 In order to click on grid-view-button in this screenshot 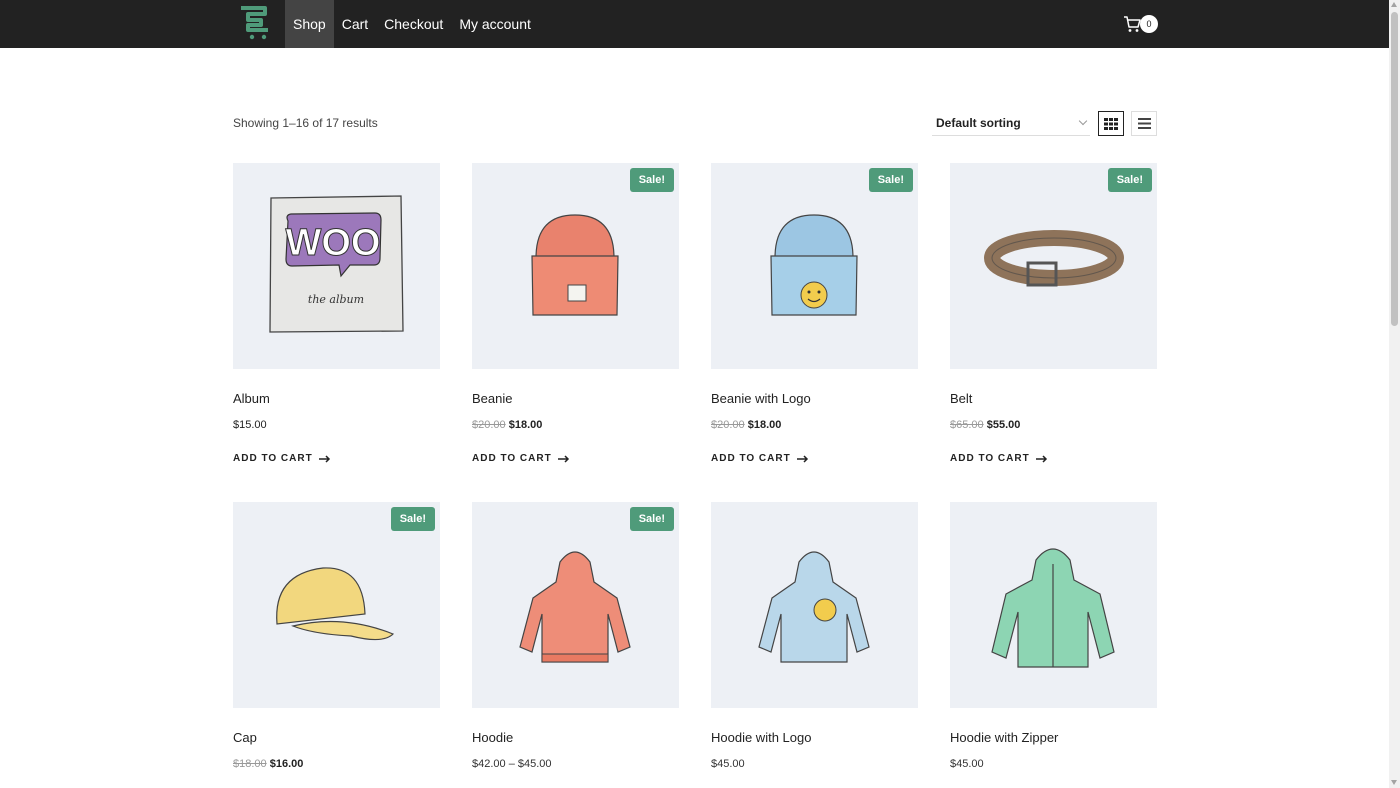, I will do `click(1111, 123)`.